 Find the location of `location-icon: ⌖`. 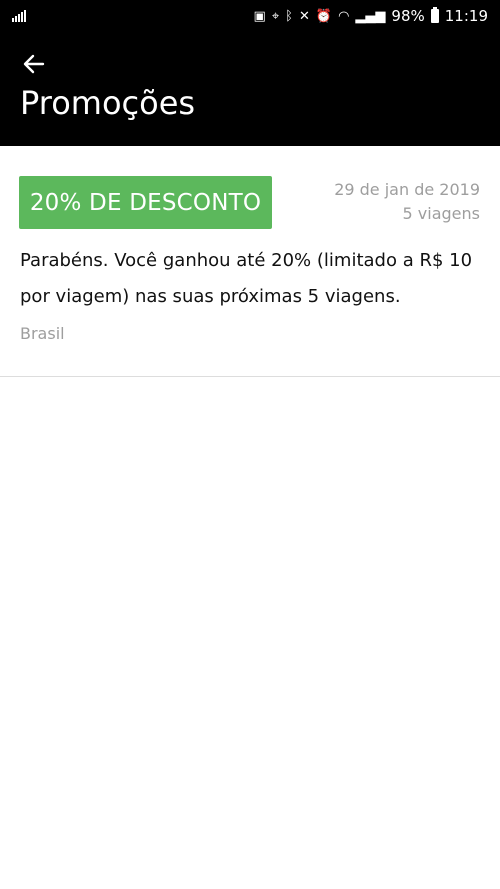

location-icon: ⌖ is located at coordinates (275, 16).